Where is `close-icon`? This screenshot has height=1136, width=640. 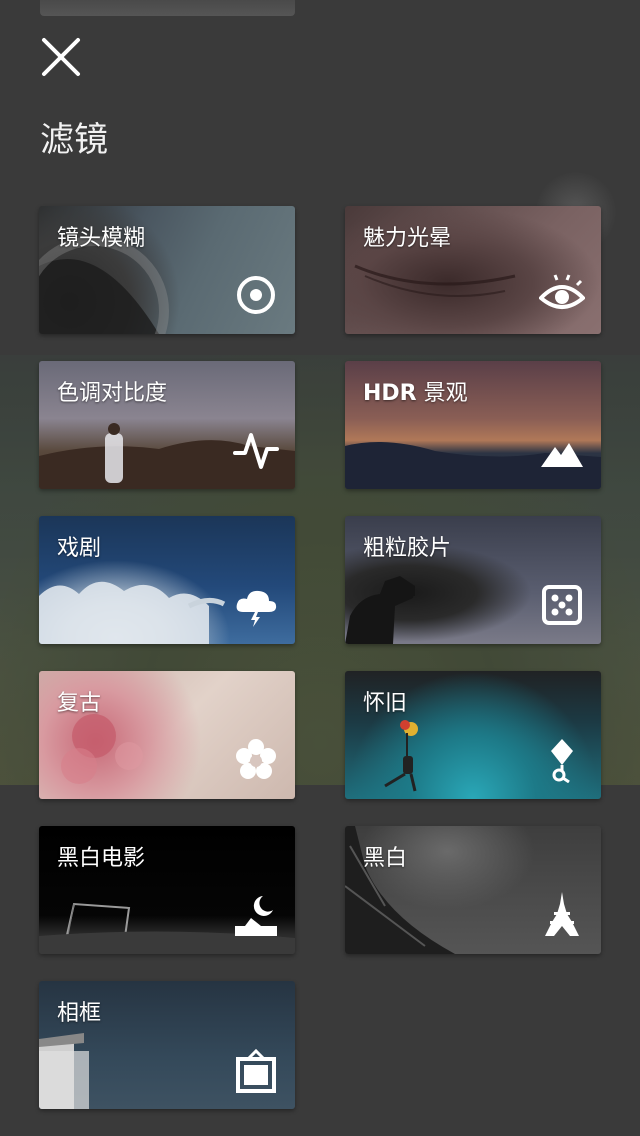 close-icon is located at coordinates (61, 57).